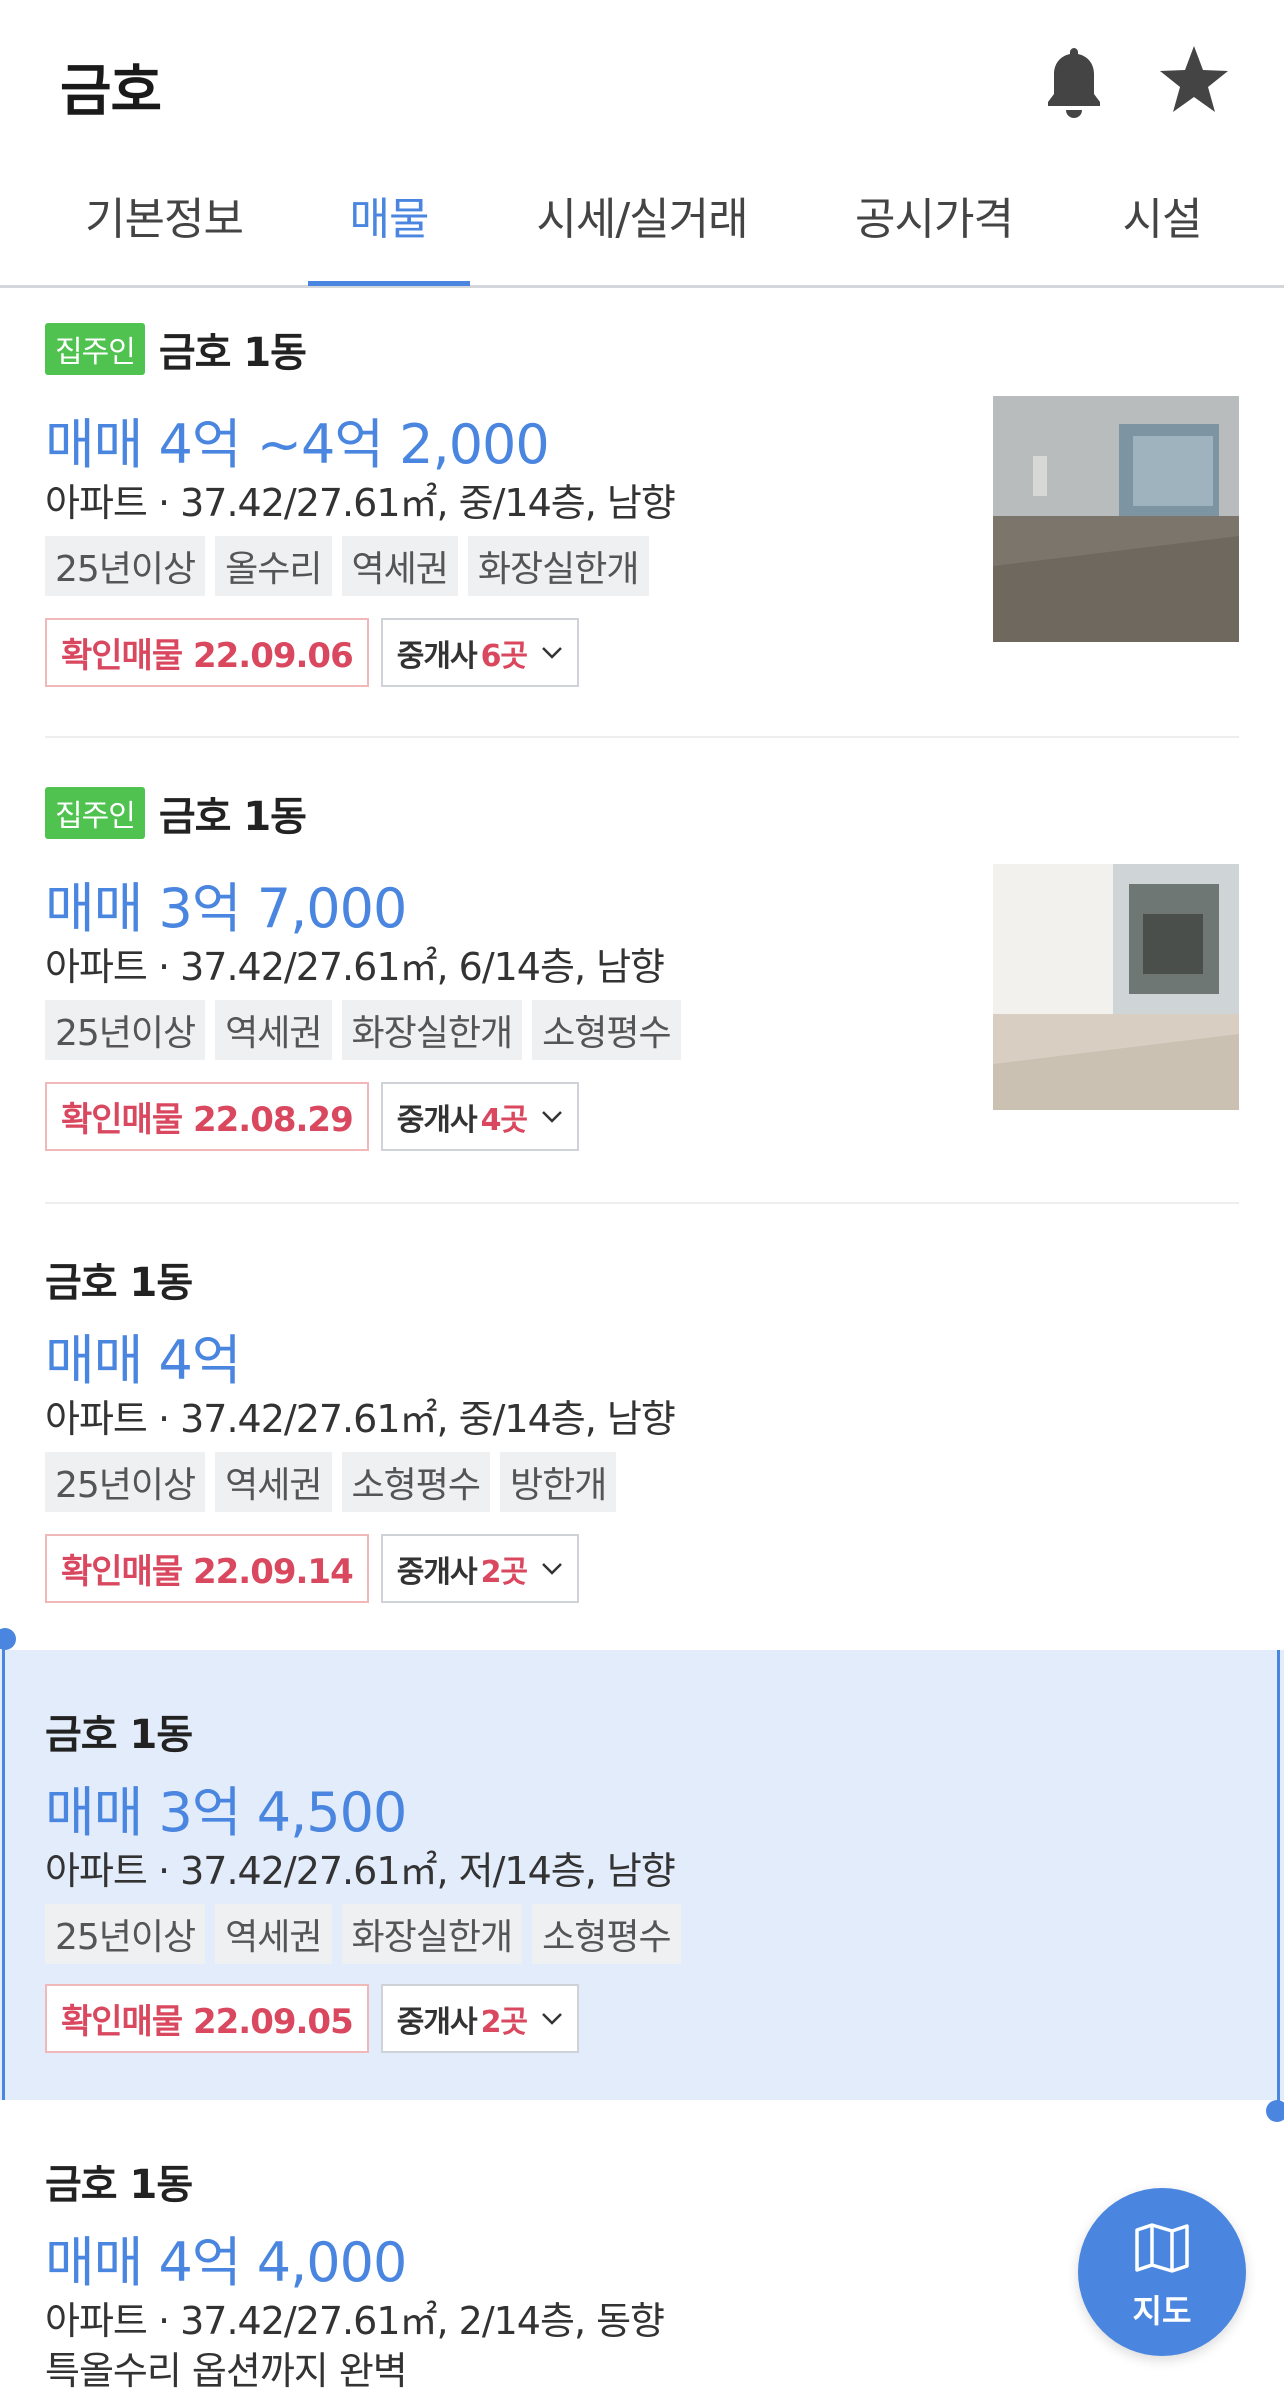 This screenshot has width=1284, height=2392. What do you see at coordinates (1162, 234) in the screenshot?
I see `tab-facilities: 시설` at bounding box center [1162, 234].